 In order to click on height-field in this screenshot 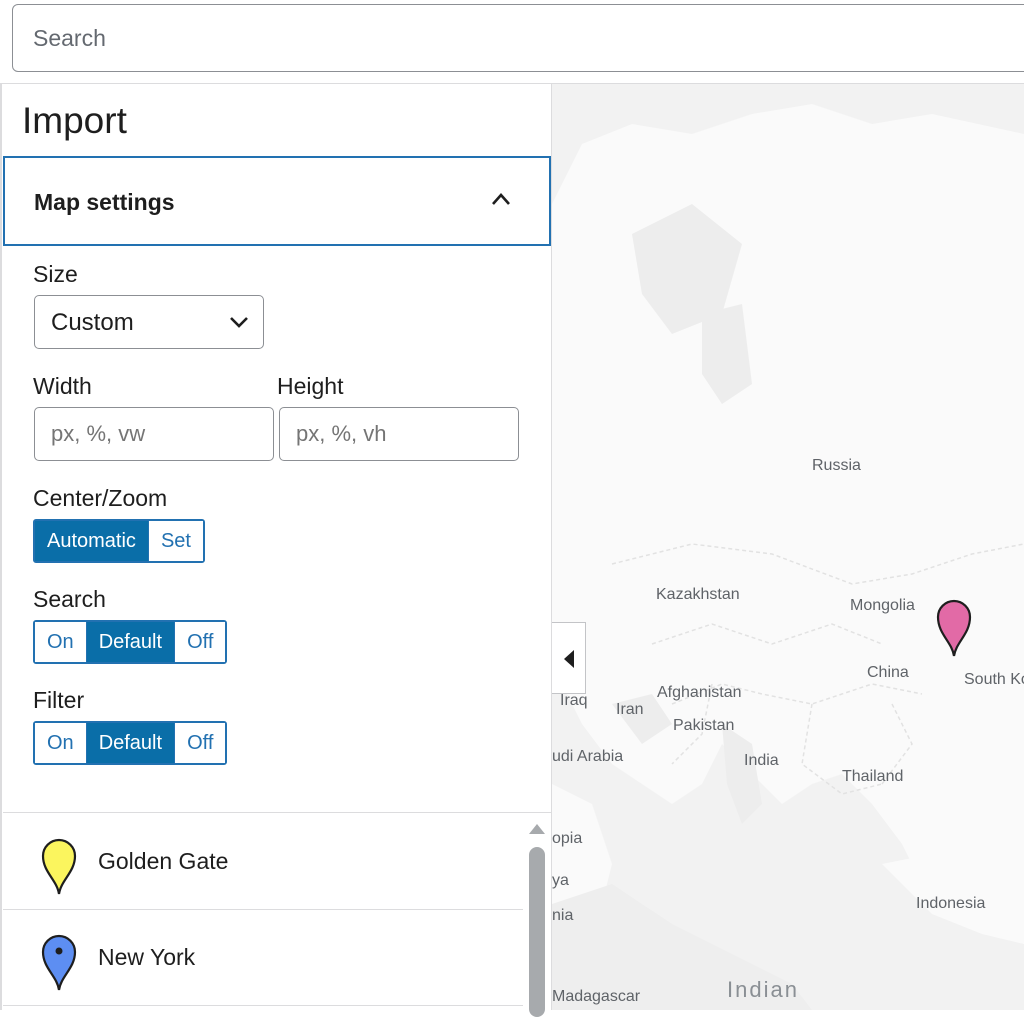, I will do `click(399, 434)`.